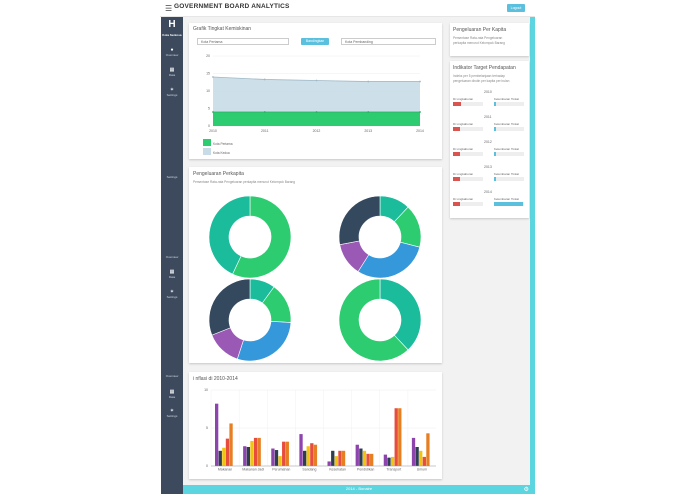 This screenshot has height=494, width=695. I want to click on target-year: 2011, so click(488, 117).